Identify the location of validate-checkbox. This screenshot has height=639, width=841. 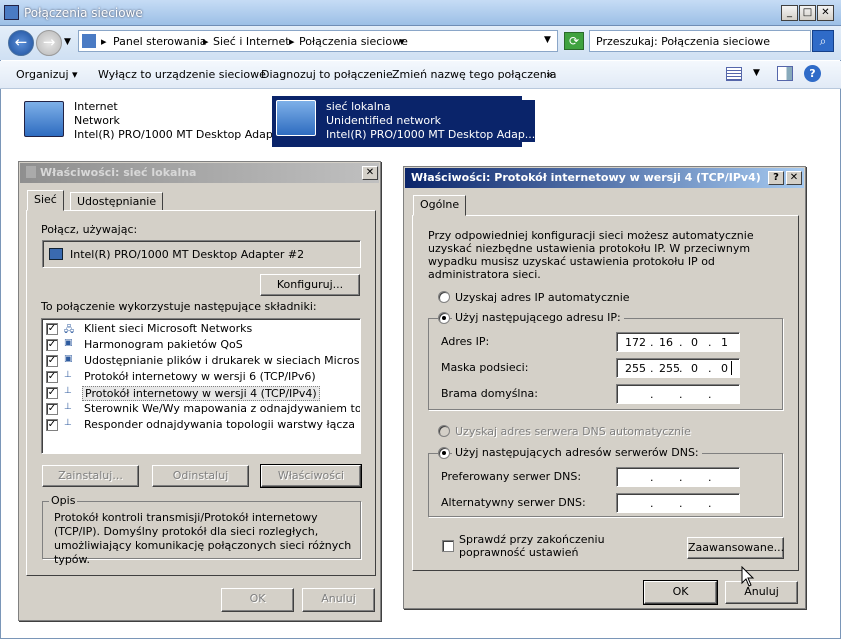
(448, 546).